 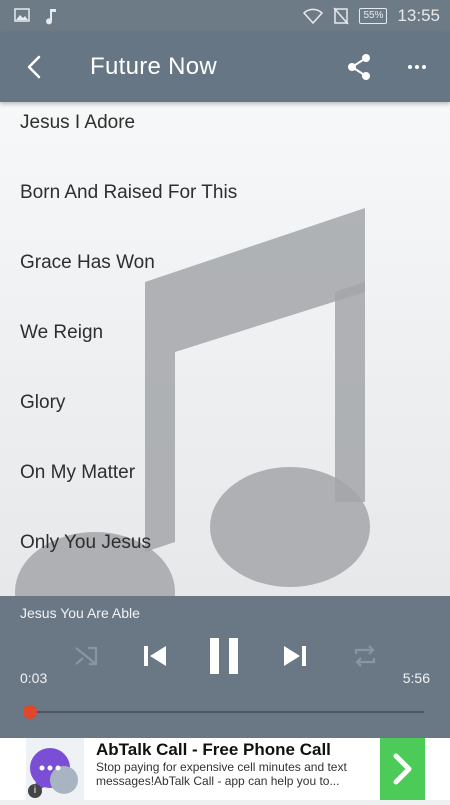 What do you see at coordinates (223, 712) in the screenshot?
I see `seek-bar` at bounding box center [223, 712].